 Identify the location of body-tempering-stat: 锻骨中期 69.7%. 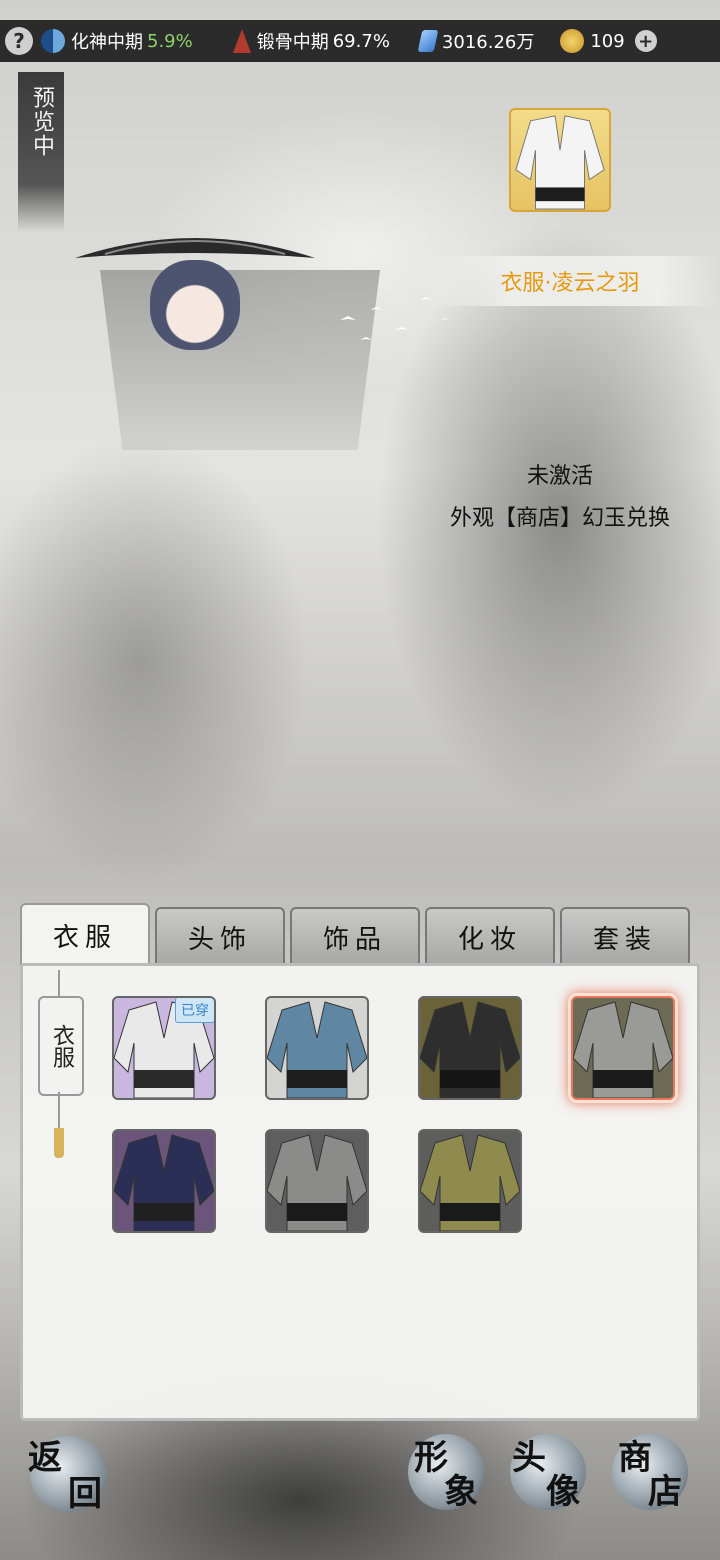
(311, 41).